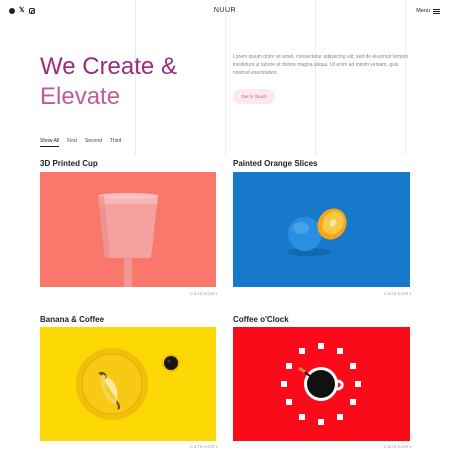 The image size is (450, 450). I want to click on project-image-banana, so click(128, 384).